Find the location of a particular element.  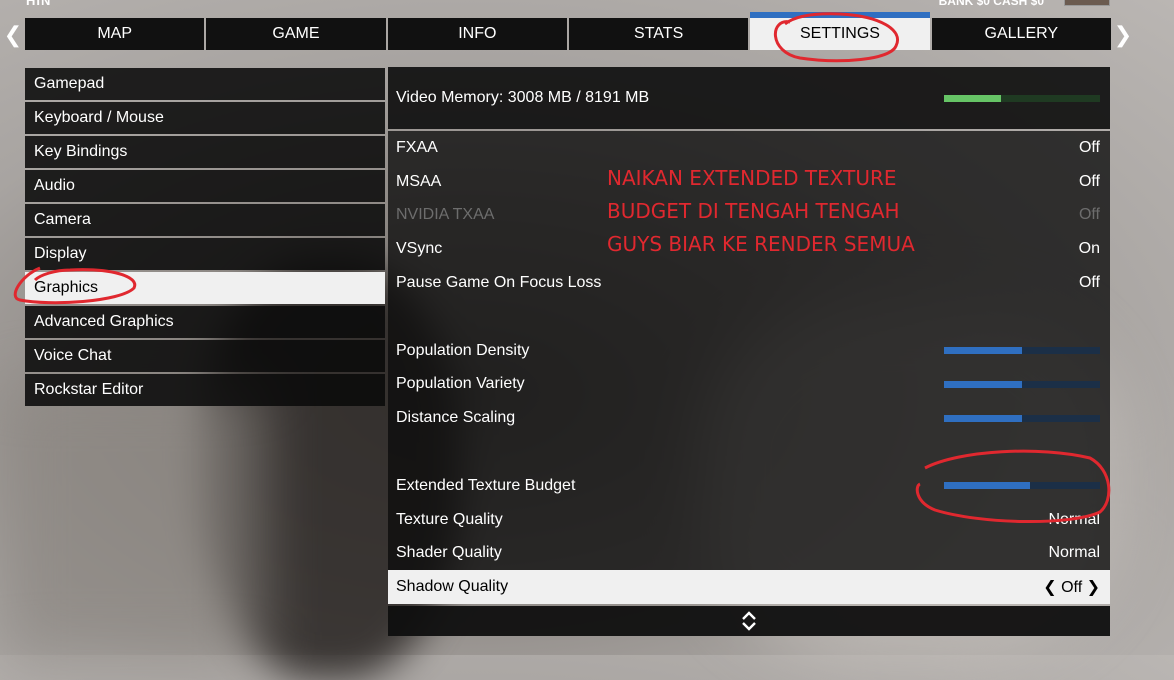

video-memory-row: Video Memory: 3008 MB / 8191 MB is located at coordinates (749, 98).